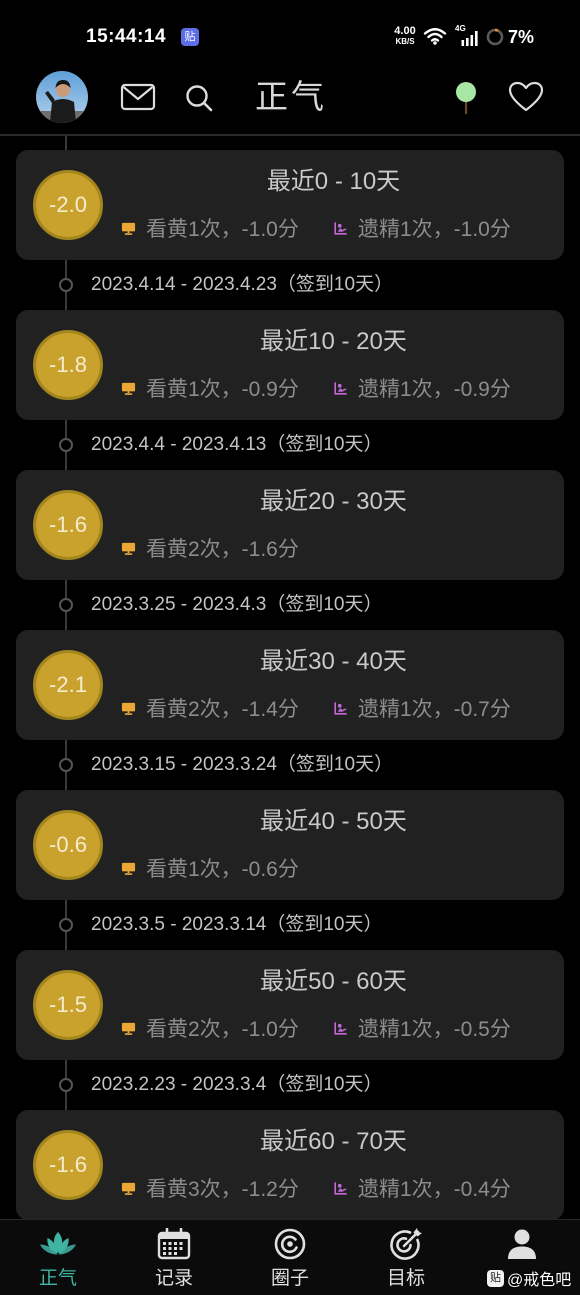 The width and height of the screenshot is (580, 1295). I want to click on detail-item: 遗精1次，-0.7分, so click(422, 708).